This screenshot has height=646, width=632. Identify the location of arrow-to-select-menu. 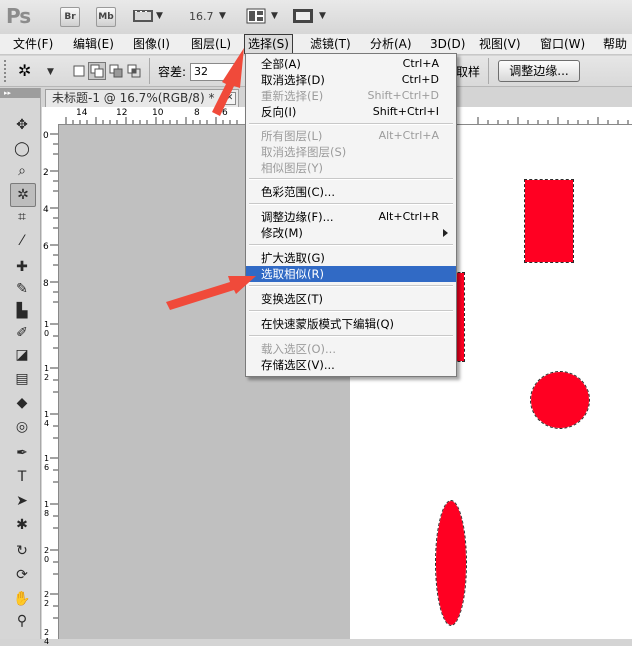
(228, 82).